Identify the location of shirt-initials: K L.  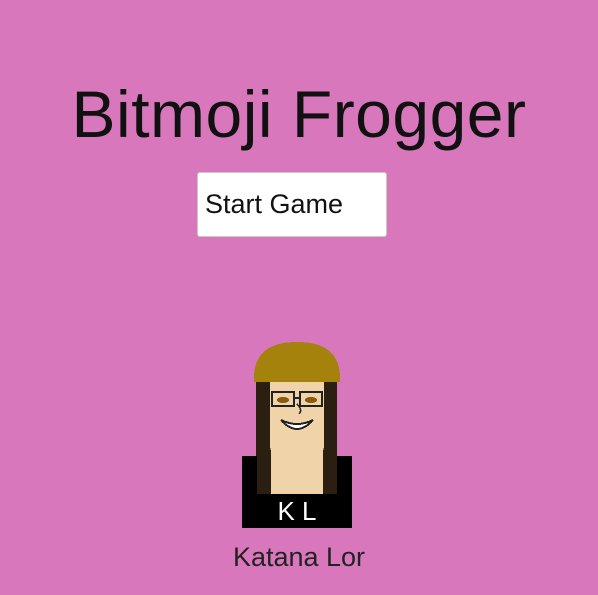
(296, 511).